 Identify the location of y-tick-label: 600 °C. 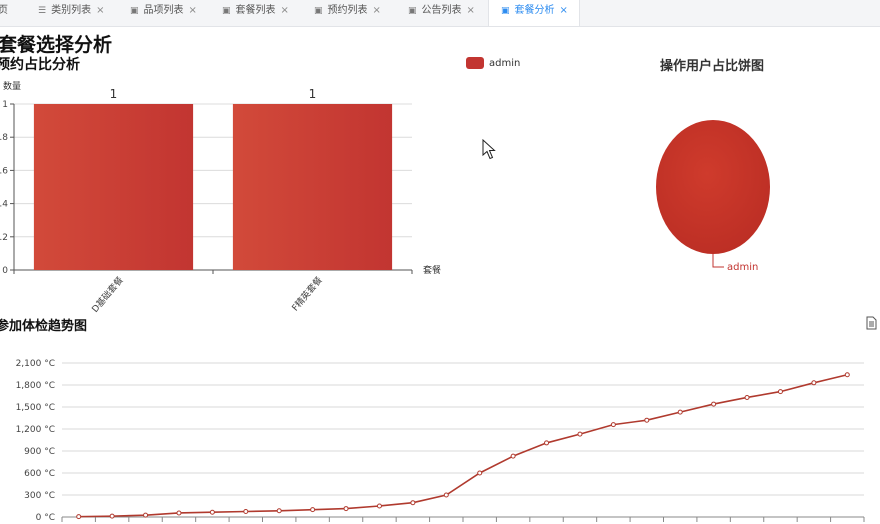
(39, 474).